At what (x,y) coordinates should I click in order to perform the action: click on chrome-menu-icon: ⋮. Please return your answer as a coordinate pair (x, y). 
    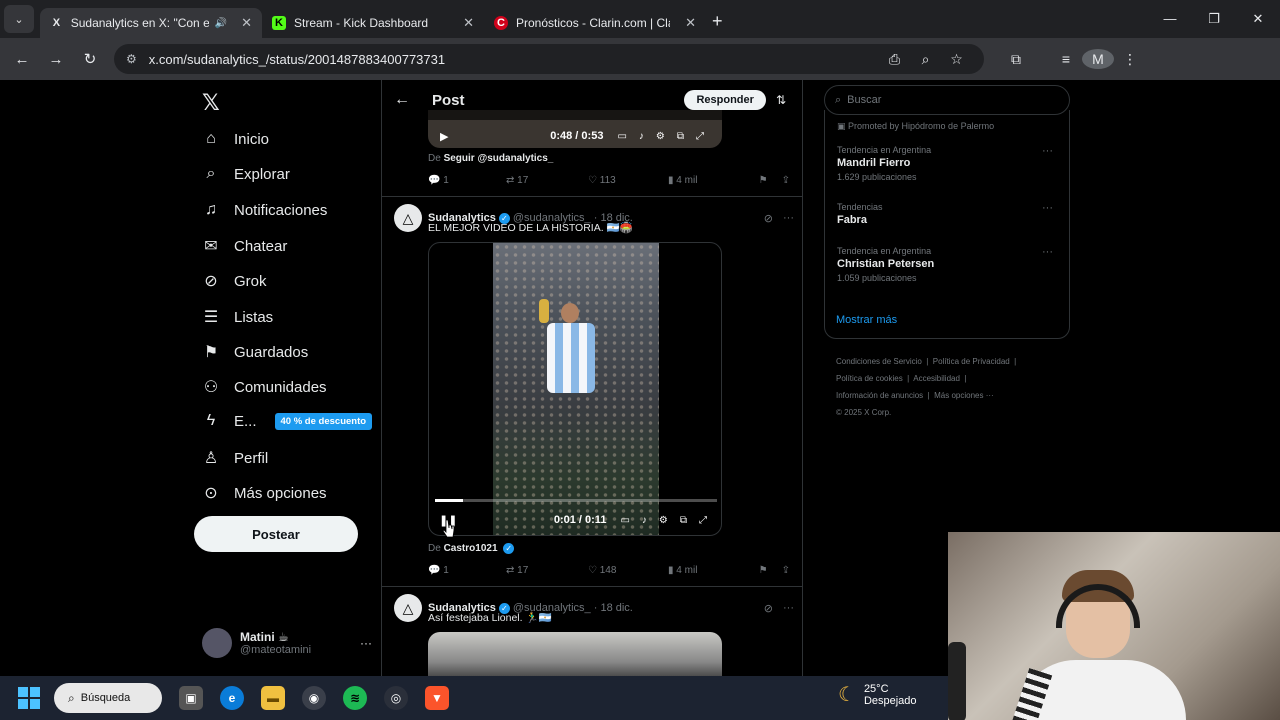
    Looking at the image, I should click on (1130, 59).